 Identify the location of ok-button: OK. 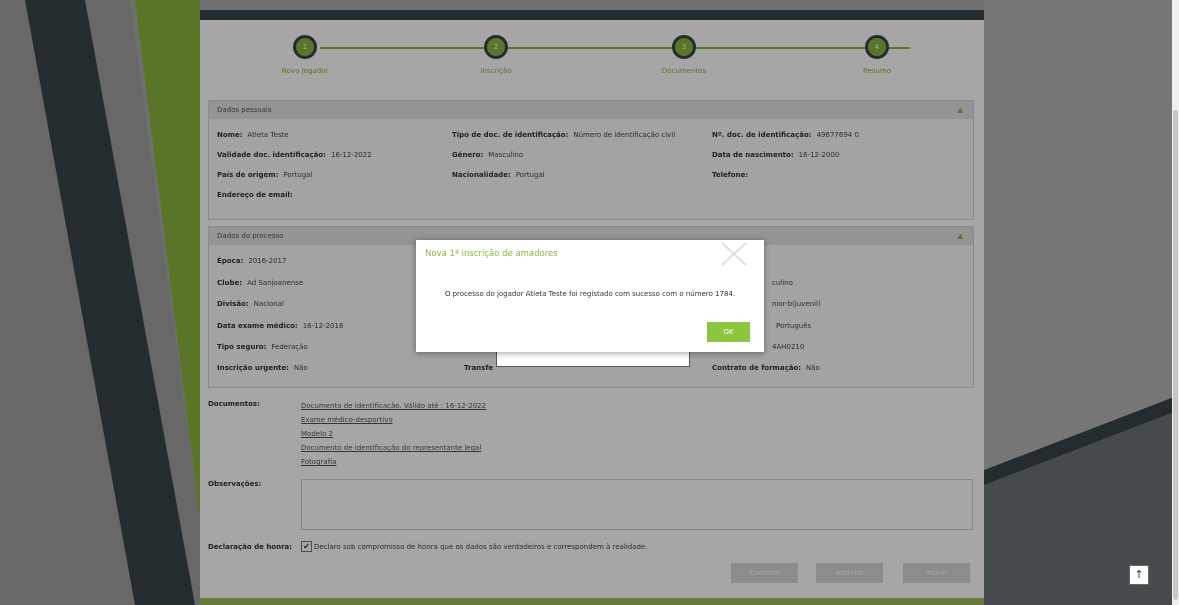
(728, 332).